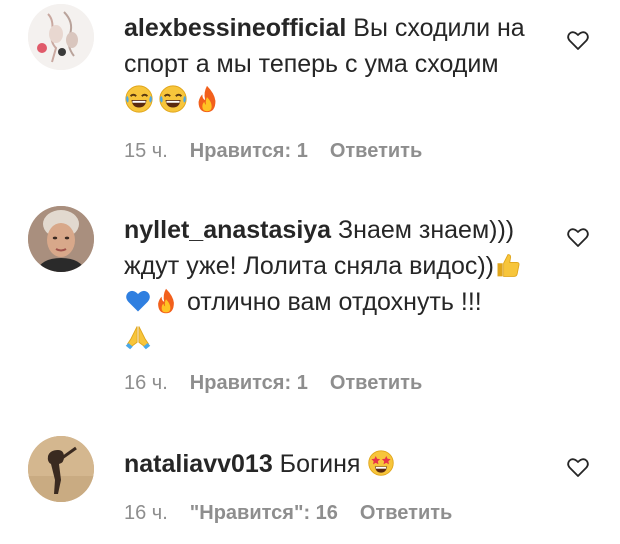 This screenshot has width=620, height=544. I want to click on thumbs-up-emoji, so click(508, 265).